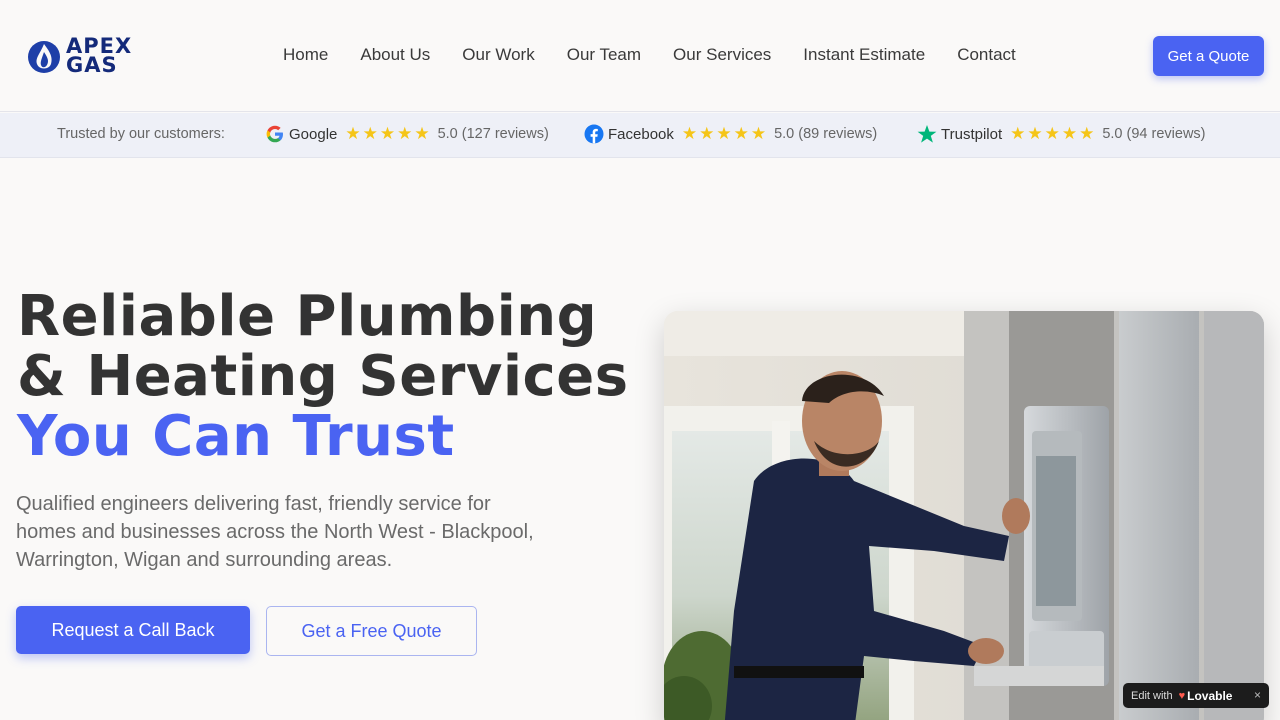  What do you see at coordinates (604, 55) in the screenshot?
I see `nav-our-team: Our Team` at bounding box center [604, 55].